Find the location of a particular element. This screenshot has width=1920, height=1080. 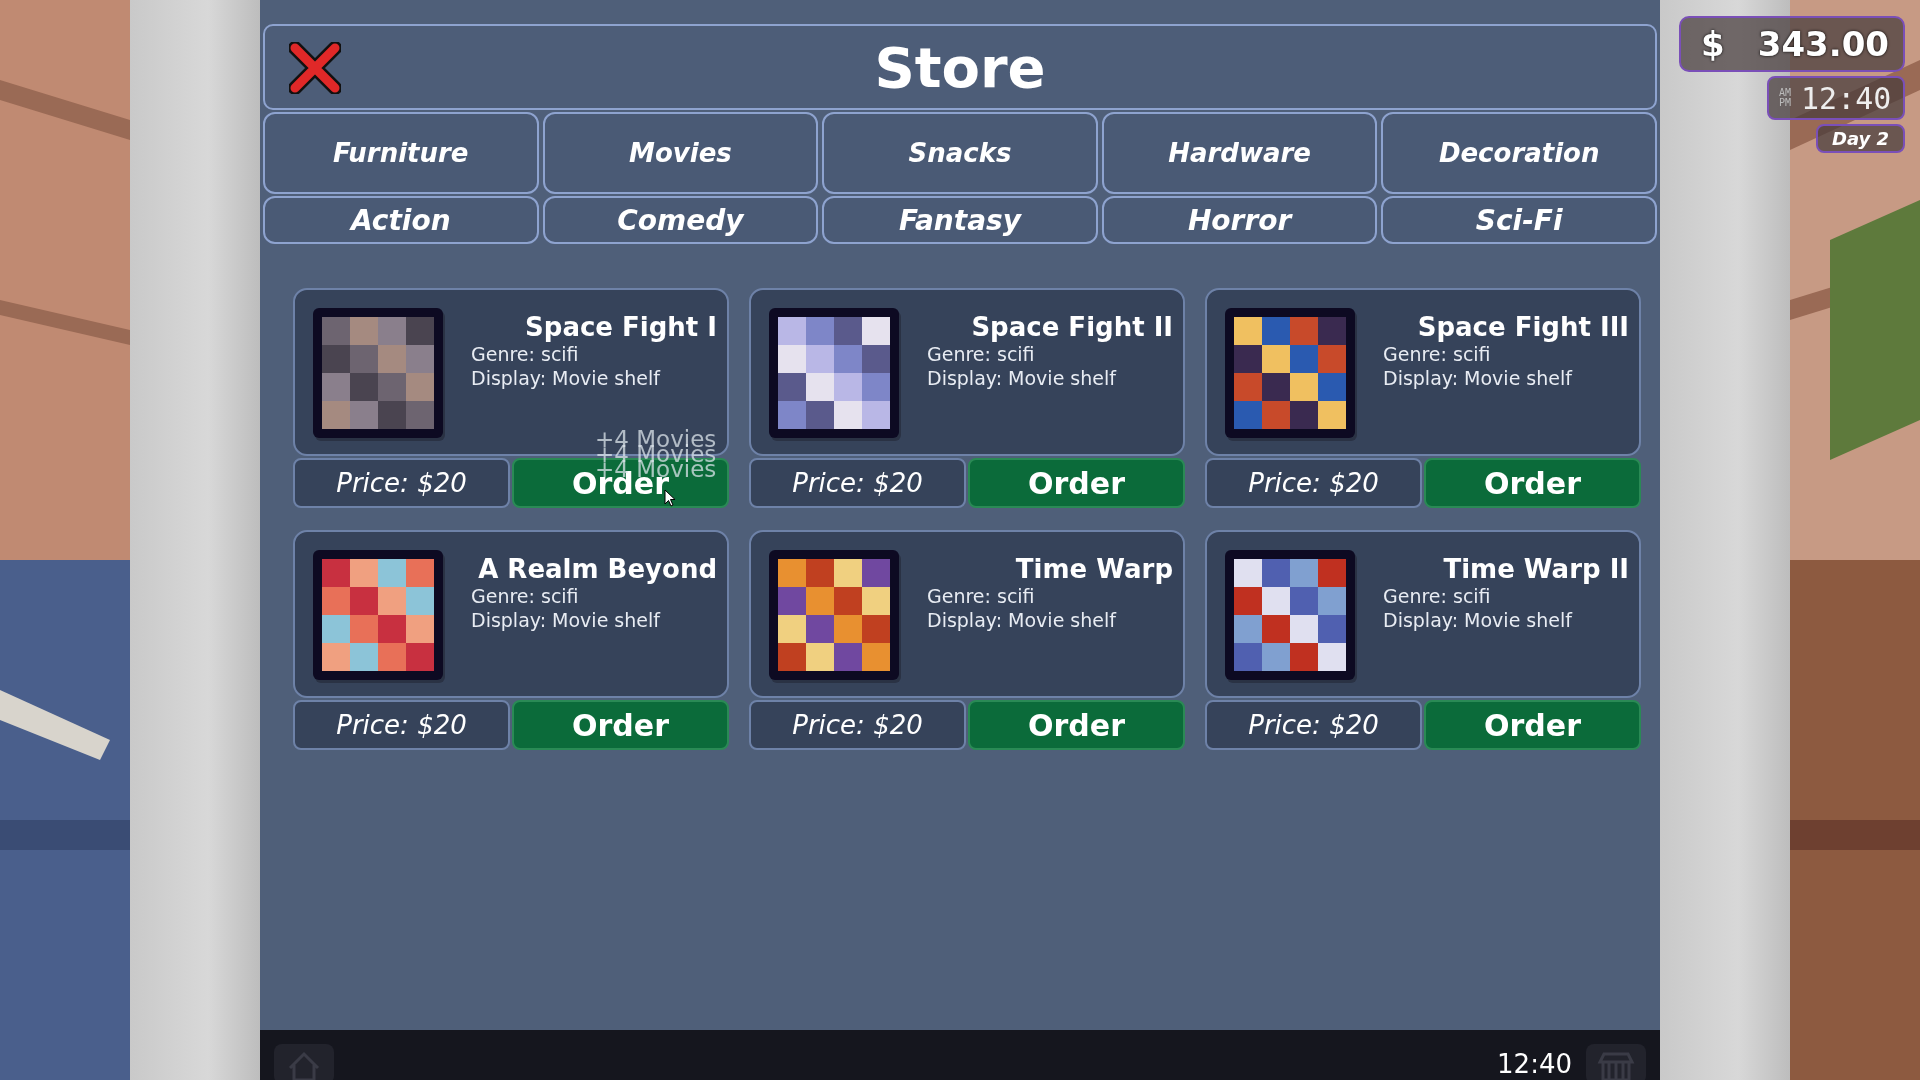

genre-tab: Horror is located at coordinates (1239, 220).